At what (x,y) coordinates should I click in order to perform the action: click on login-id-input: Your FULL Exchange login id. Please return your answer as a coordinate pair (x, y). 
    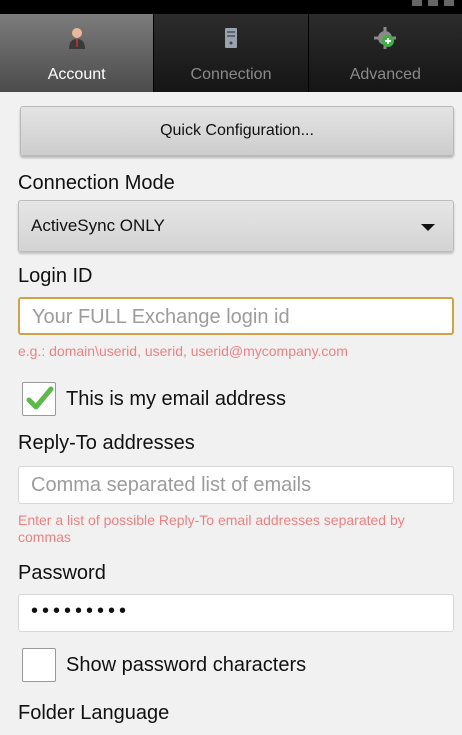
    Looking at the image, I should click on (236, 316).